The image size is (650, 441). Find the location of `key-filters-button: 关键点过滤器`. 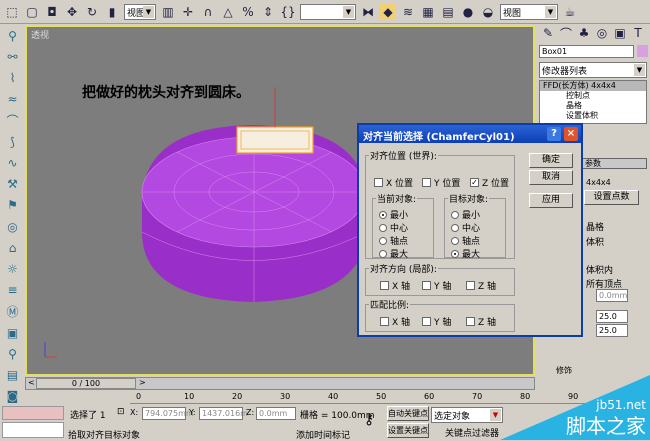

key-filters-button: 关键点过滤器 is located at coordinates (472, 432).